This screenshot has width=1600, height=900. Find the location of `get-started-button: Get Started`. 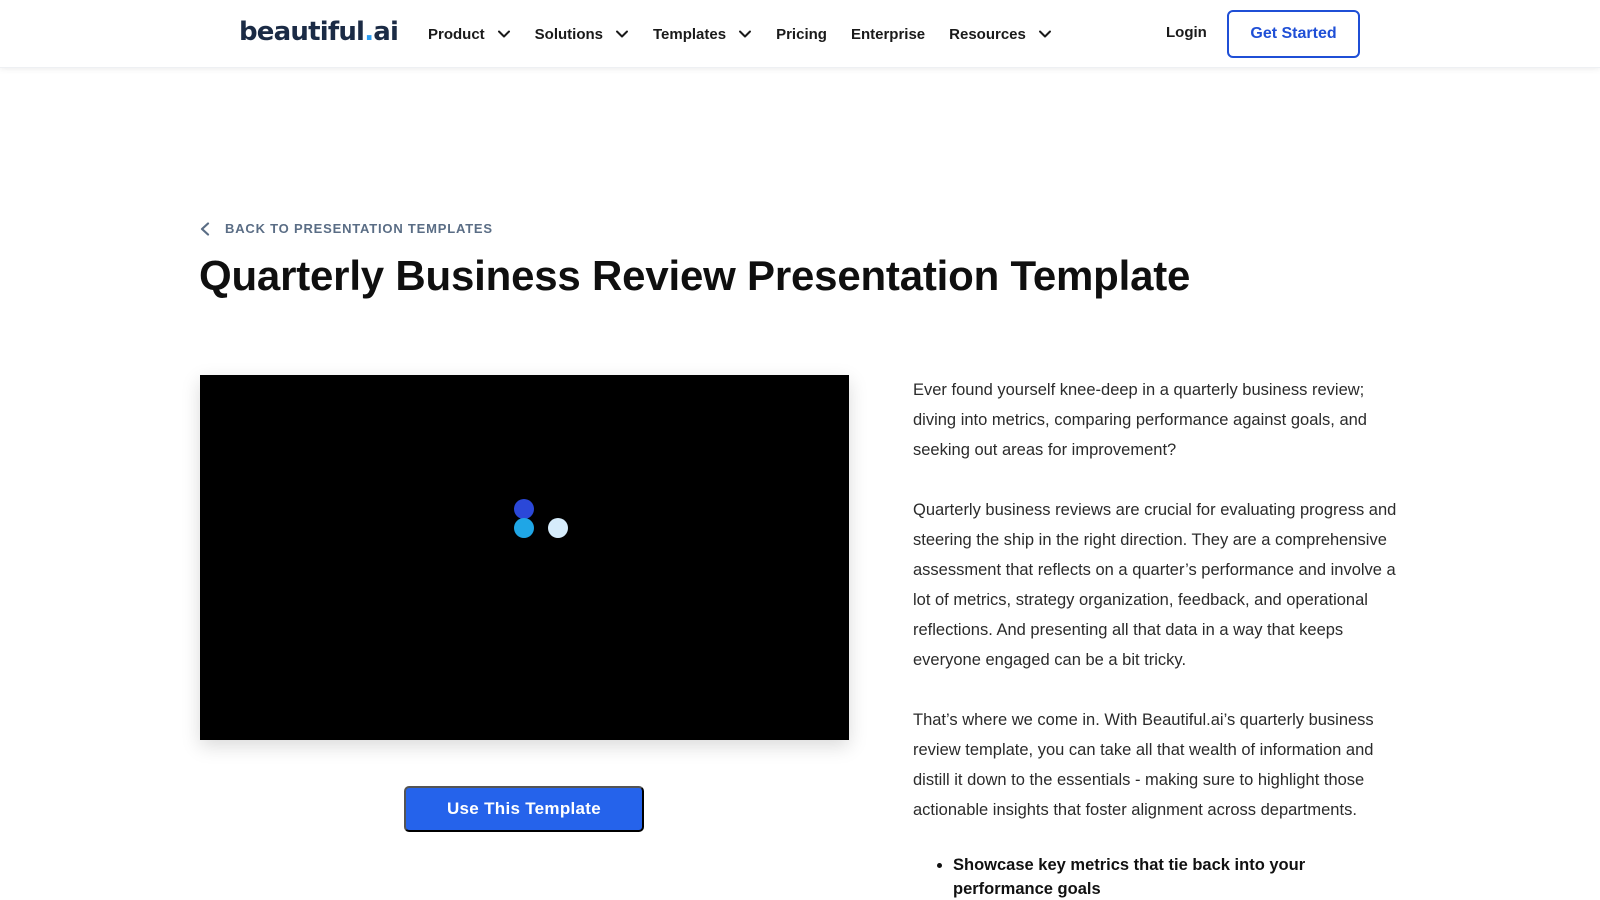

get-started-button: Get Started is located at coordinates (1293, 34).